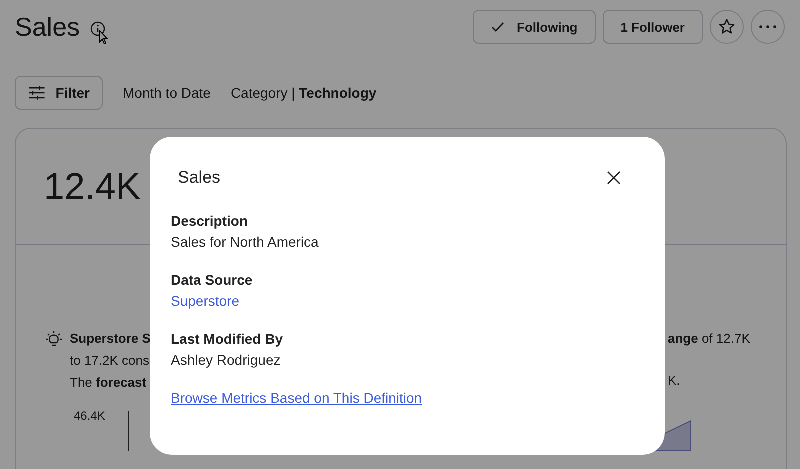 The height and width of the screenshot is (469, 800). Describe the element at coordinates (226, 360) in the screenshot. I see `field-value: Ashley Rodriguez` at that location.